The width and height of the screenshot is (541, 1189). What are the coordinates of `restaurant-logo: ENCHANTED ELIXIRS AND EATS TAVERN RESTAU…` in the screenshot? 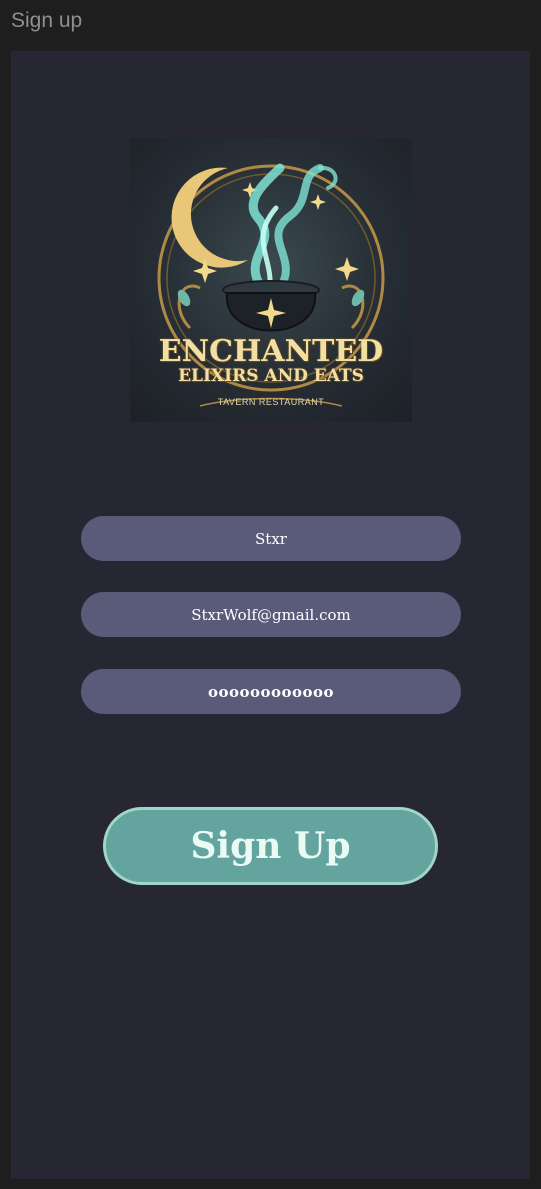 It's located at (271, 280).